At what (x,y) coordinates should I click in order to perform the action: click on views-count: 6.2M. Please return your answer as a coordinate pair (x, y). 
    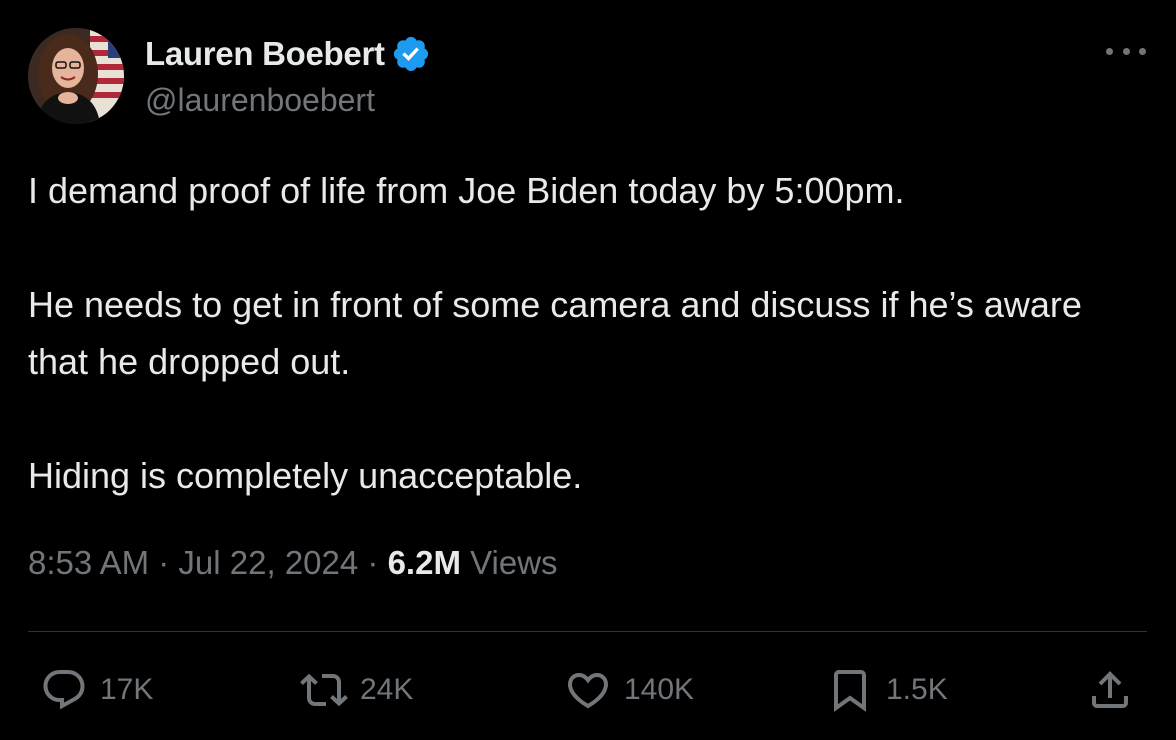
    Looking at the image, I should click on (424, 562).